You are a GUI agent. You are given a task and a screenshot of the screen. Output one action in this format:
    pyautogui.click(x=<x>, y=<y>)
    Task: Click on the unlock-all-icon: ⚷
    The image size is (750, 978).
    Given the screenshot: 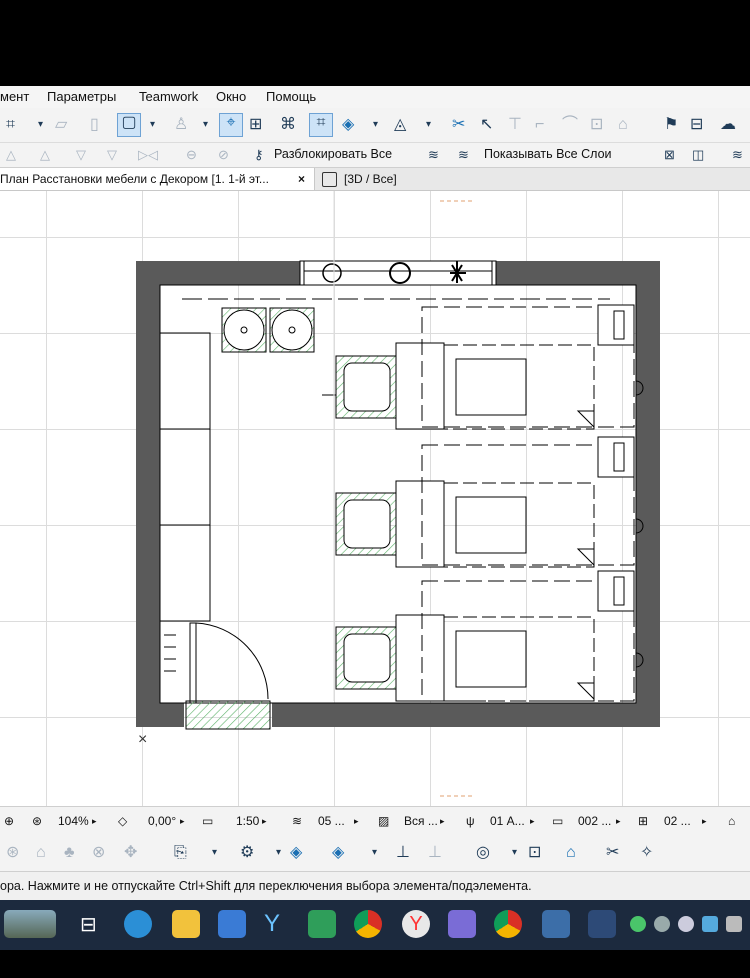 What is the action you would take?
    pyautogui.click(x=259, y=155)
    